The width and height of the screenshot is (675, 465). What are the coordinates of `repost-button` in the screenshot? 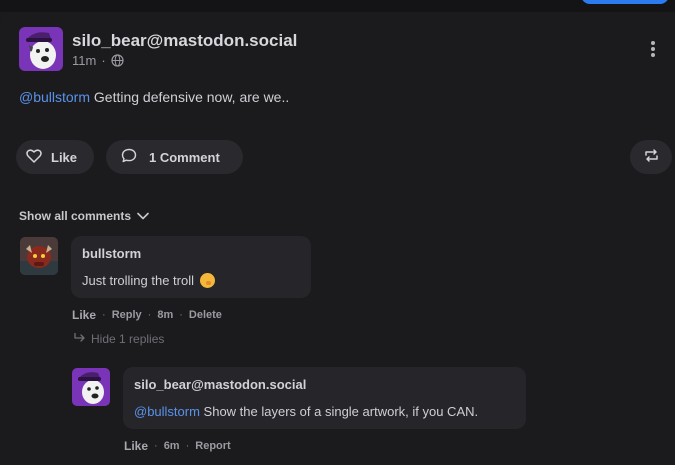 It's located at (651, 157).